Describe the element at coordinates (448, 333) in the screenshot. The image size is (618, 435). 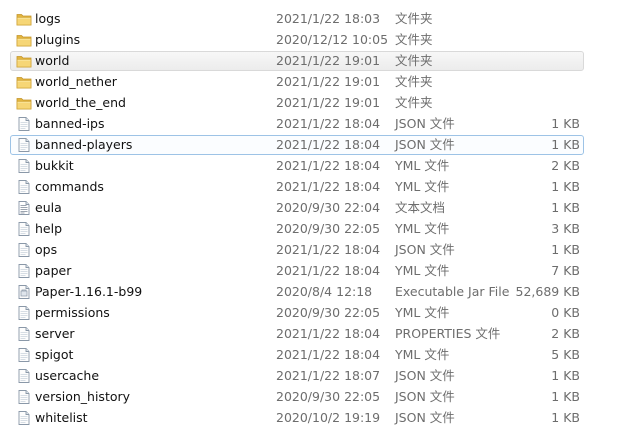
I see `file-type: PROPERTIES 文件` at that location.